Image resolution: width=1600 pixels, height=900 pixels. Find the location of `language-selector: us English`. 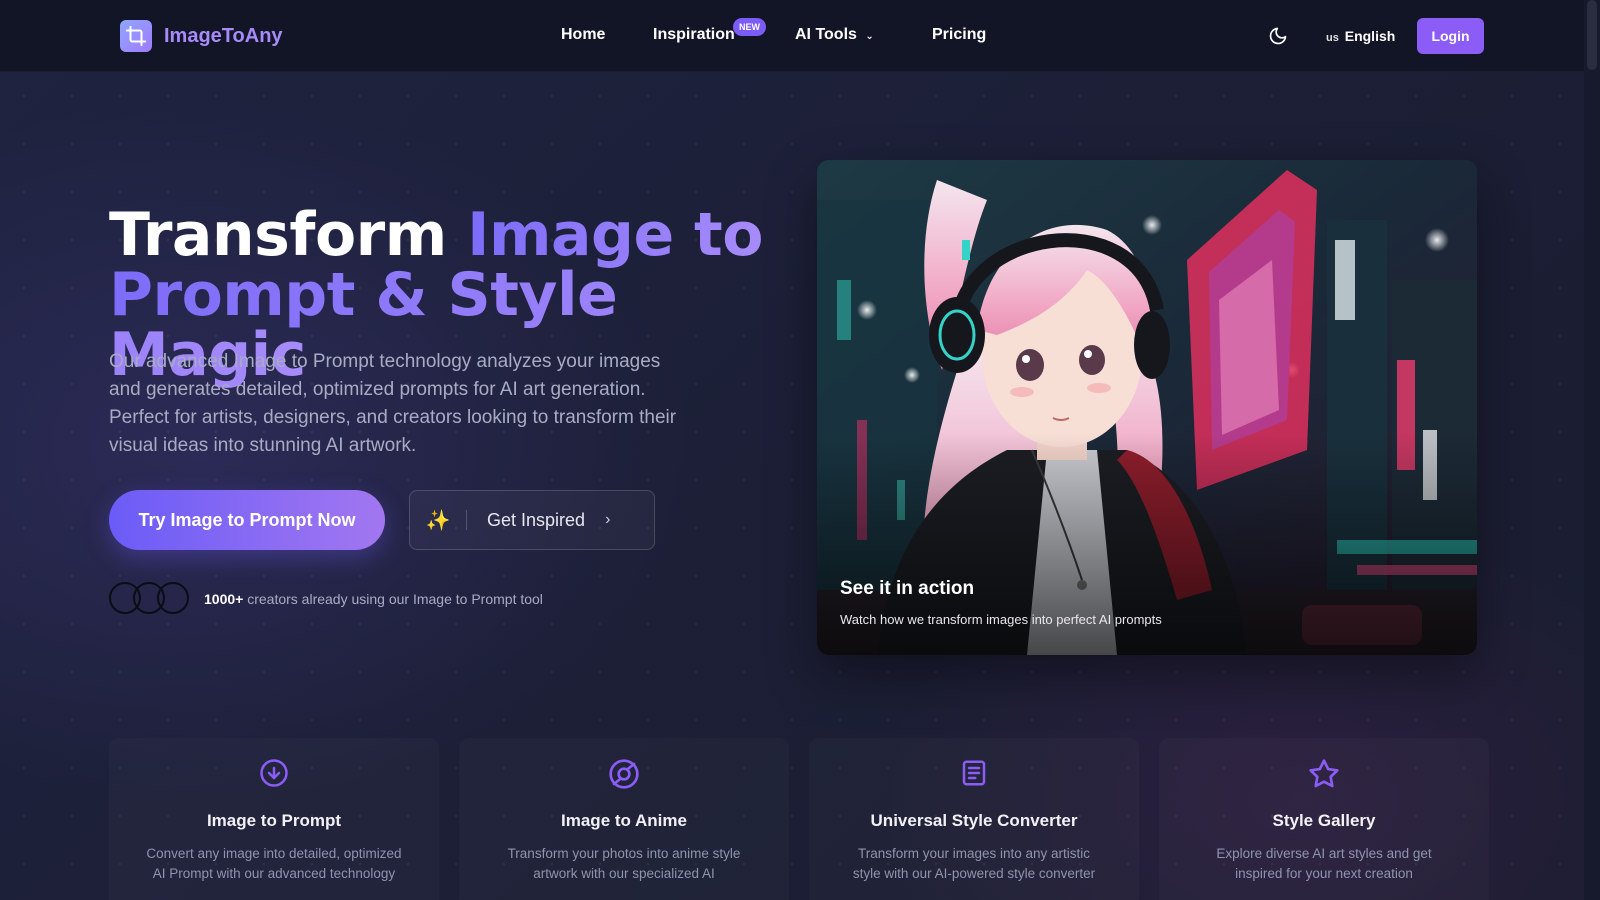

language-selector: us English is located at coordinates (1360, 36).